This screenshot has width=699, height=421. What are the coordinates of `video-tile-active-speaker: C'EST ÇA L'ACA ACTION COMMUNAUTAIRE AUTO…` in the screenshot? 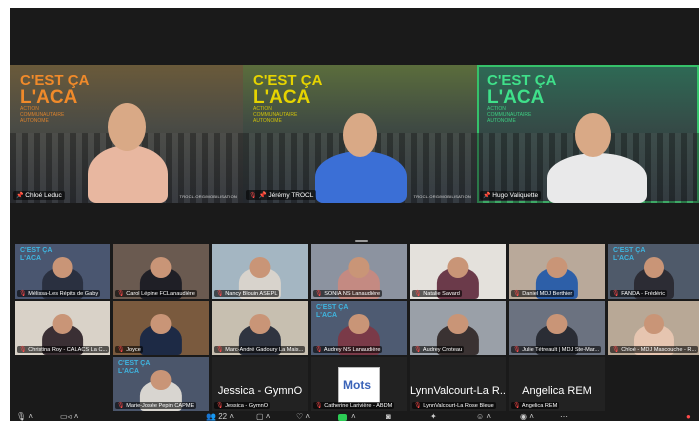 It's located at (588, 134).